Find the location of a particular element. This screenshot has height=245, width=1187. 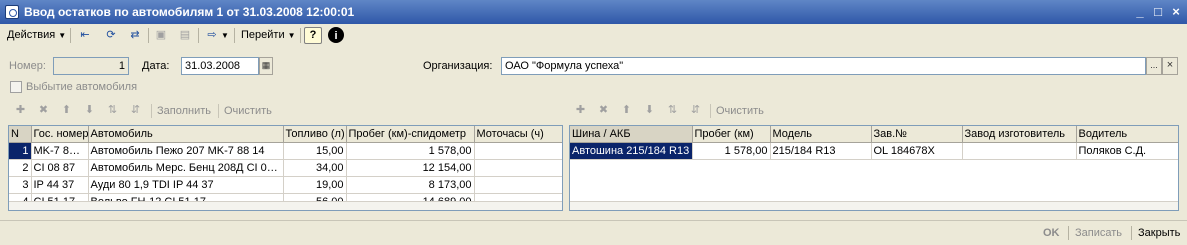

fill-button: Заполнить is located at coordinates (184, 111).